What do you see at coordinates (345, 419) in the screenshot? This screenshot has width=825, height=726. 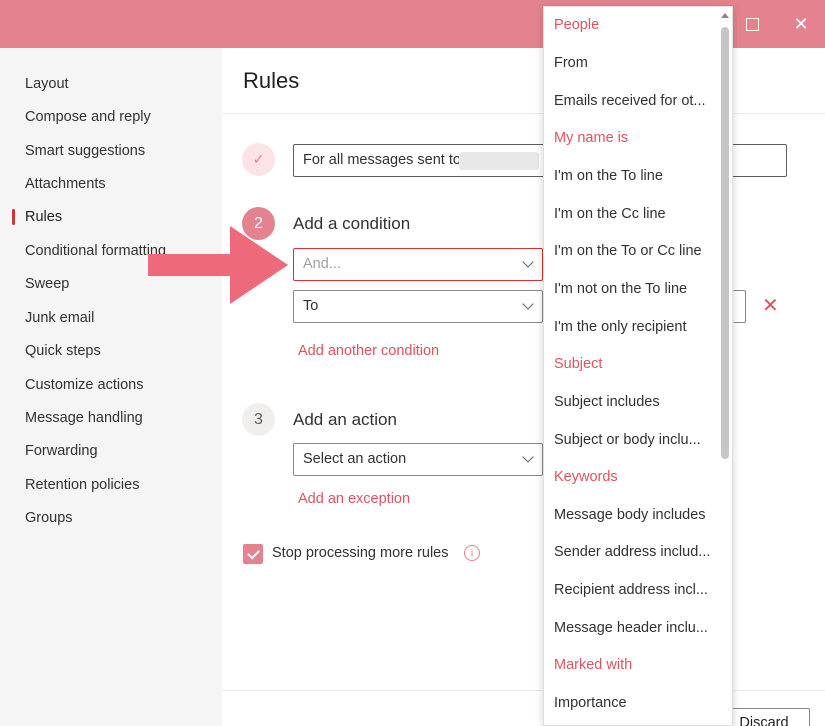 I see `add-action-label: Add an action` at bounding box center [345, 419].